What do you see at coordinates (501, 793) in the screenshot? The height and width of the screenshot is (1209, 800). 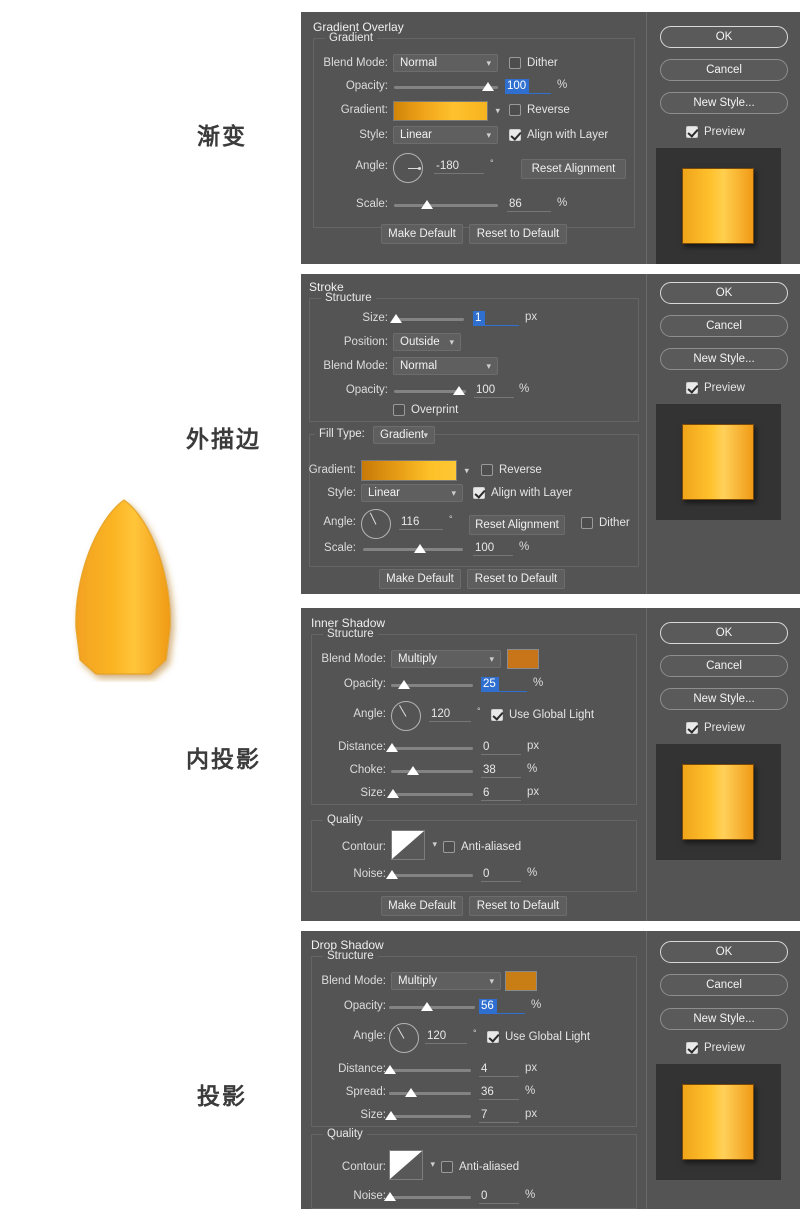 I see `size-input: 6` at bounding box center [501, 793].